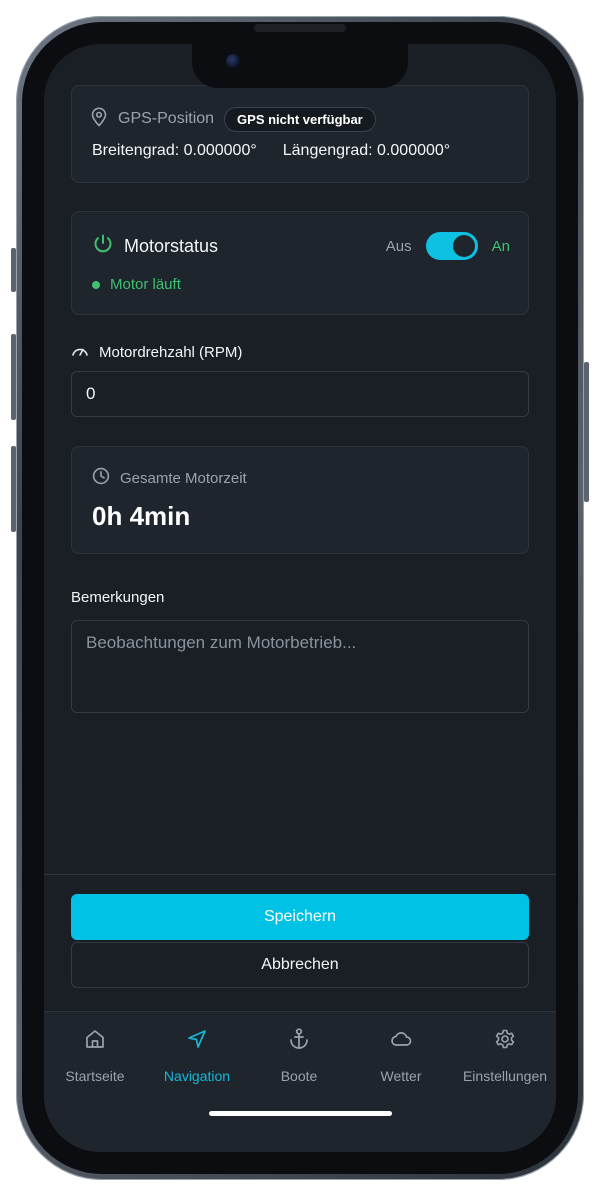 The image size is (600, 1196). What do you see at coordinates (101, 478) in the screenshot?
I see `clock-icon` at bounding box center [101, 478].